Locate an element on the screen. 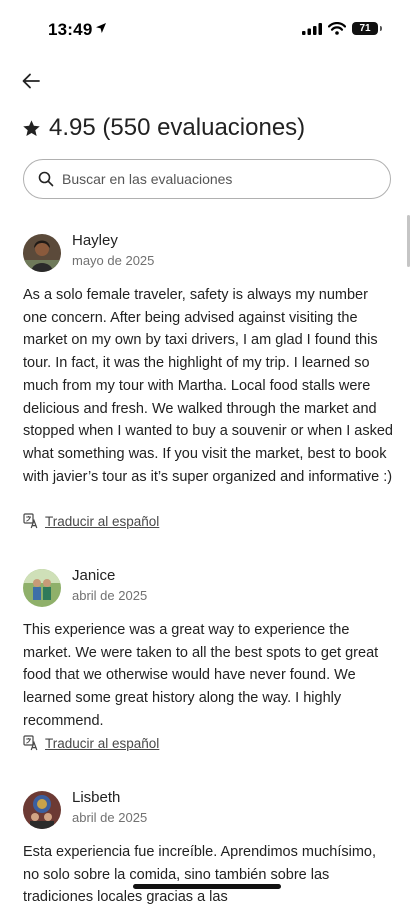  home-indicator is located at coordinates (207, 886).